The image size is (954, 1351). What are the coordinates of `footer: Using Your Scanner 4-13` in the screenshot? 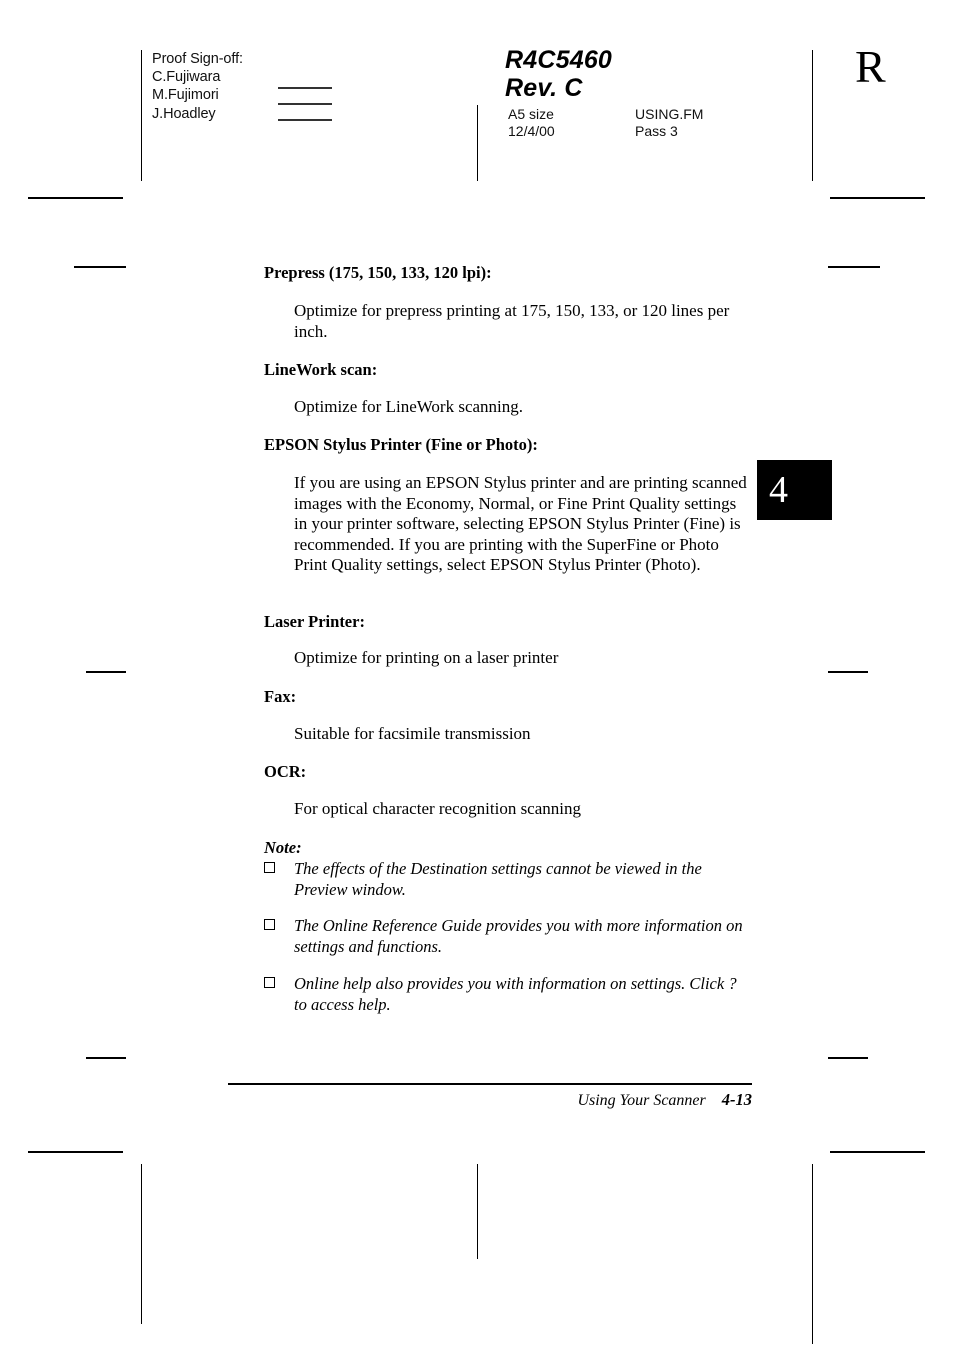 It's located at (490, 1100).